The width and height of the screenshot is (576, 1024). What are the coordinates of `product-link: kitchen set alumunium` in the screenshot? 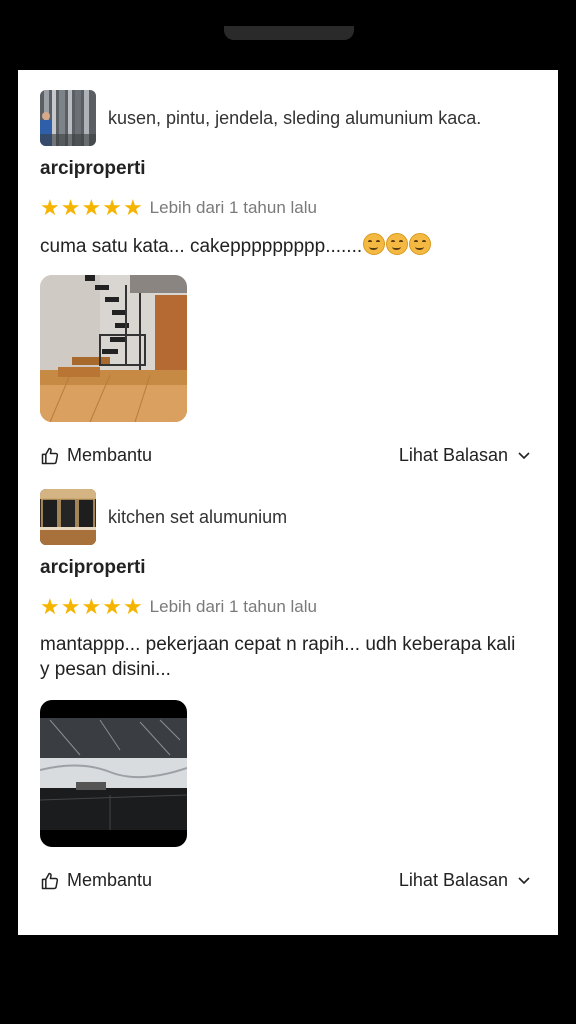 It's located at (163, 517).